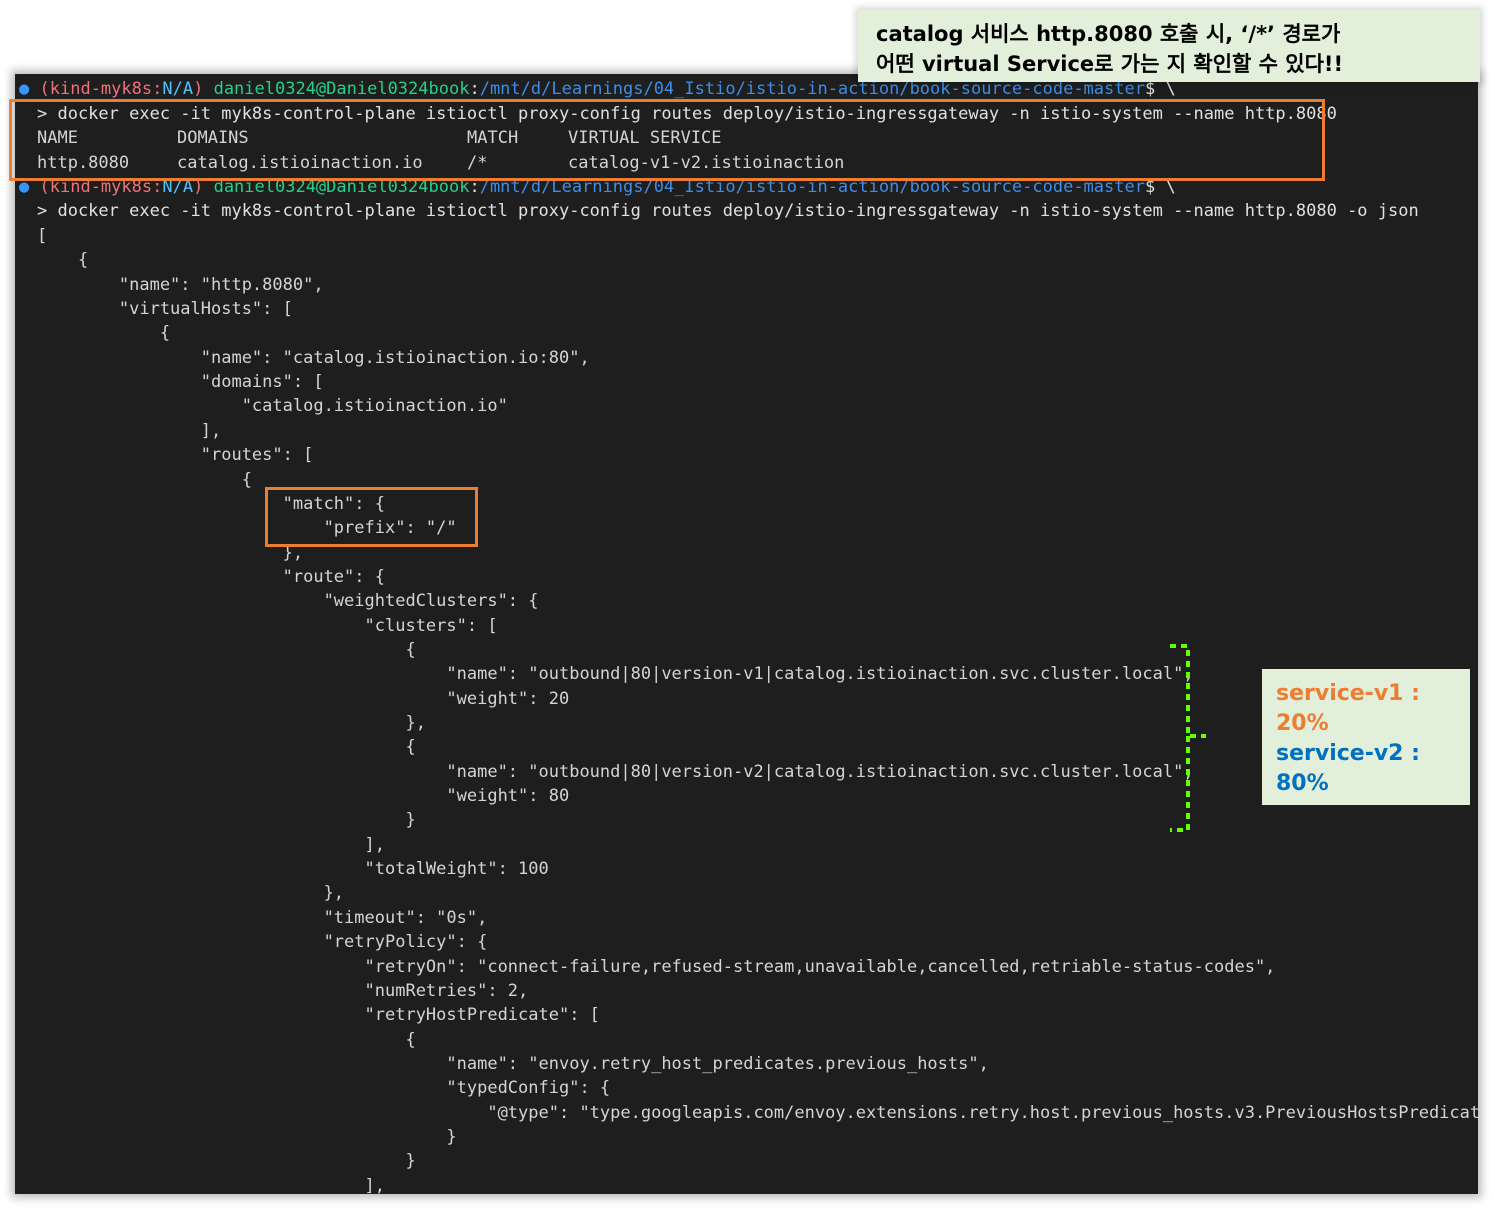  What do you see at coordinates (262, 942) in the screenshot?
I see `json-line: "retryPolicy": {` at bounding box center [262, 942].